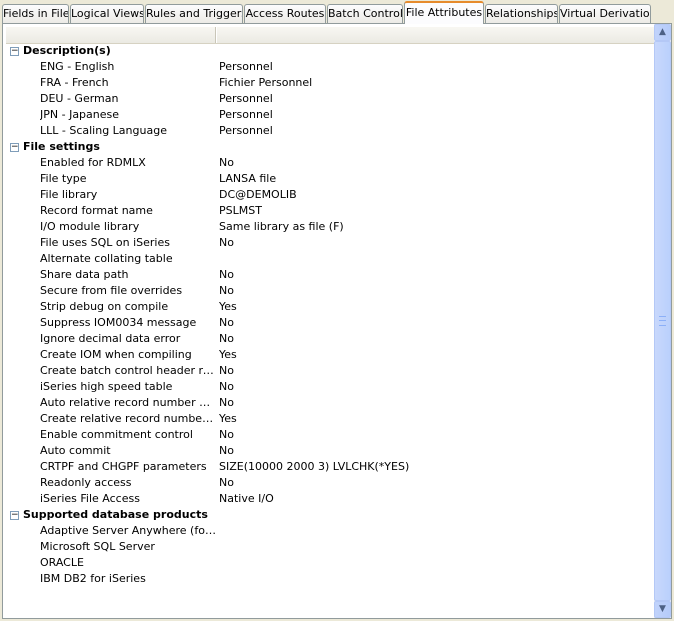 The height and width of the screenshot is (621, 674). What do you see at coordinates (103, 130) in the screenshot?
I see `property-name: LLL - Scaling Language` at bounding box center [103, 130].